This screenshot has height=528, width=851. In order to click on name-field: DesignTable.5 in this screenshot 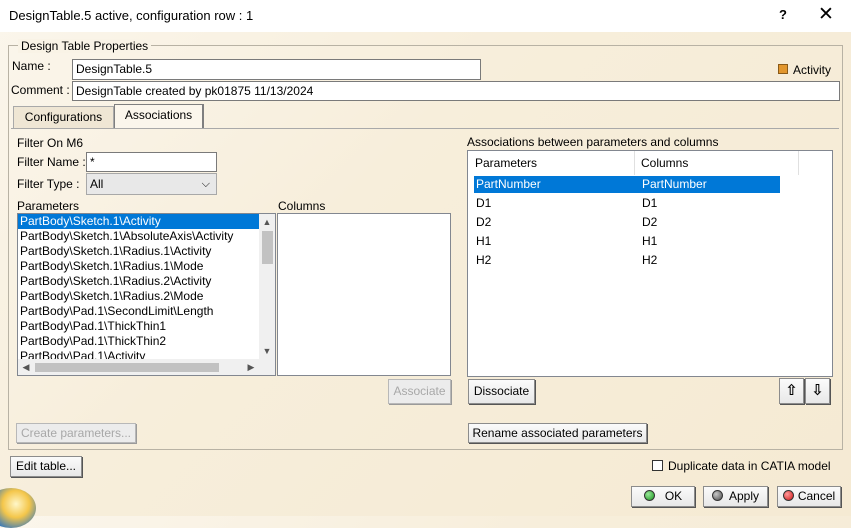, I will do `click(276, 69)`.